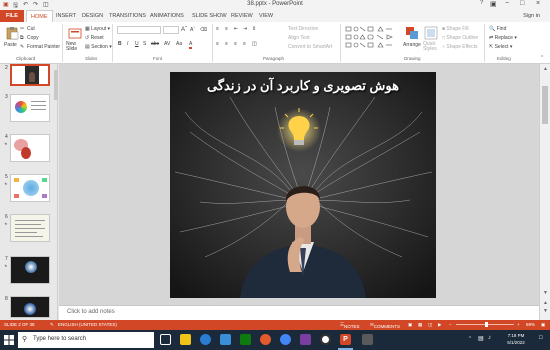 This screenshot has width=550, height=350. Describe the element at coordinates (155, 44) in the screenshot. I see `strikethrough-button: abc` at that location.